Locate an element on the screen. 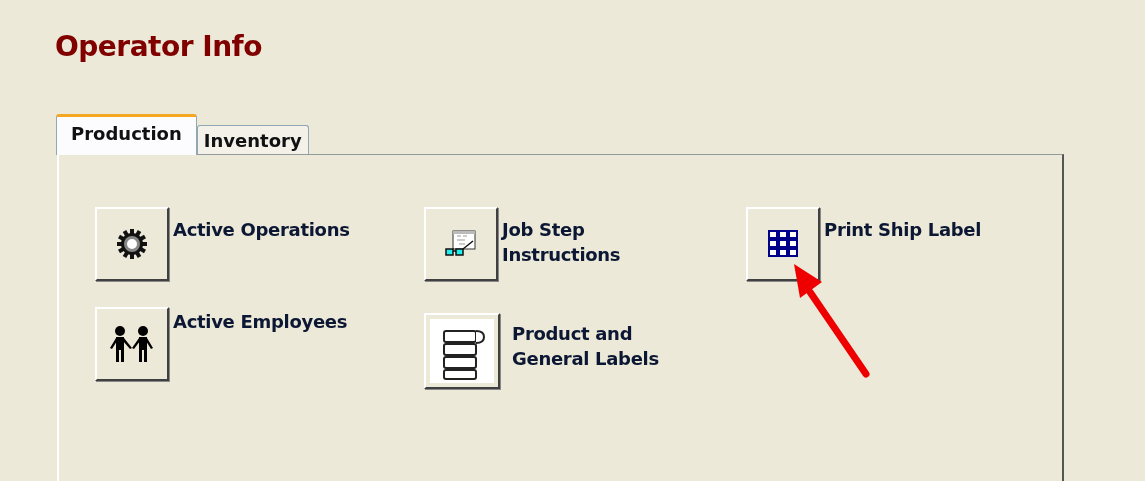 This screenshot has height=481, width=1145. page-title: Operator Info is located at coordinates (158, 46).